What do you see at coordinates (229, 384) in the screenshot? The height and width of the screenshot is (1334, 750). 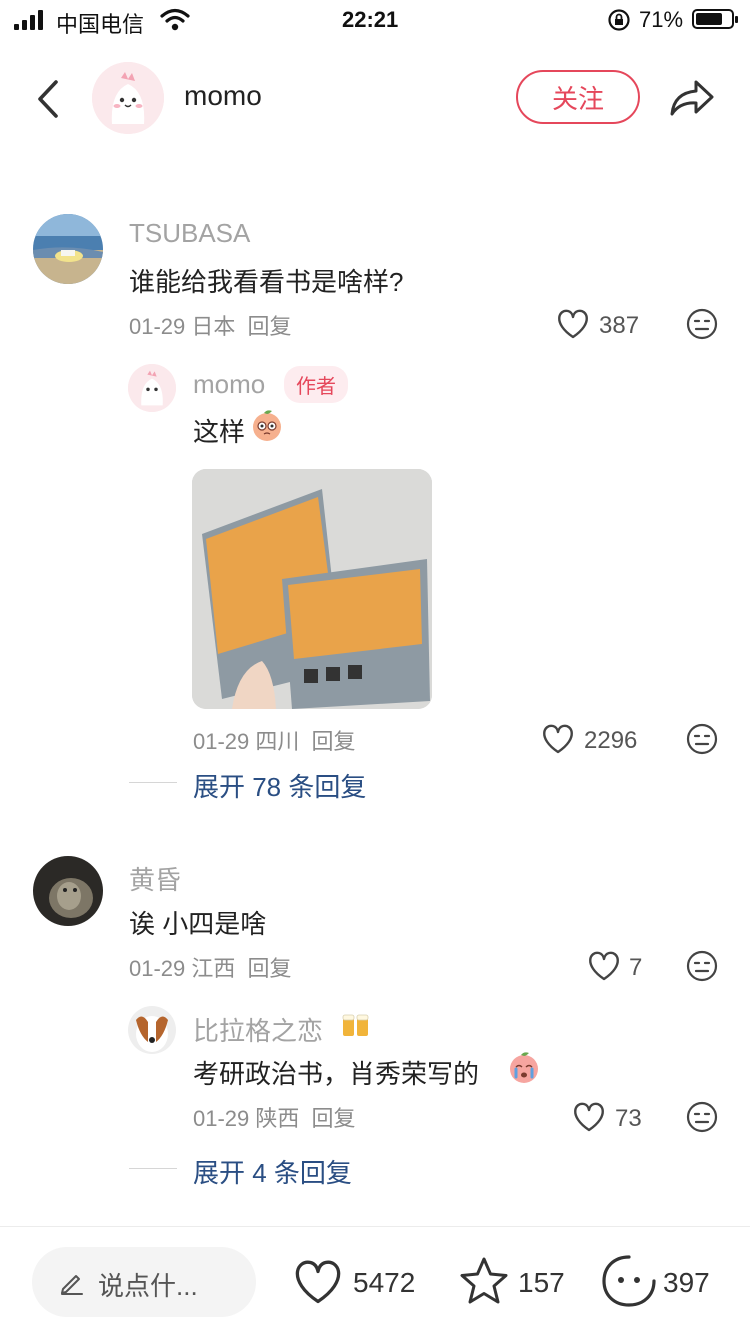 I see `reply-username: momo` at bounding box center [229, 384].